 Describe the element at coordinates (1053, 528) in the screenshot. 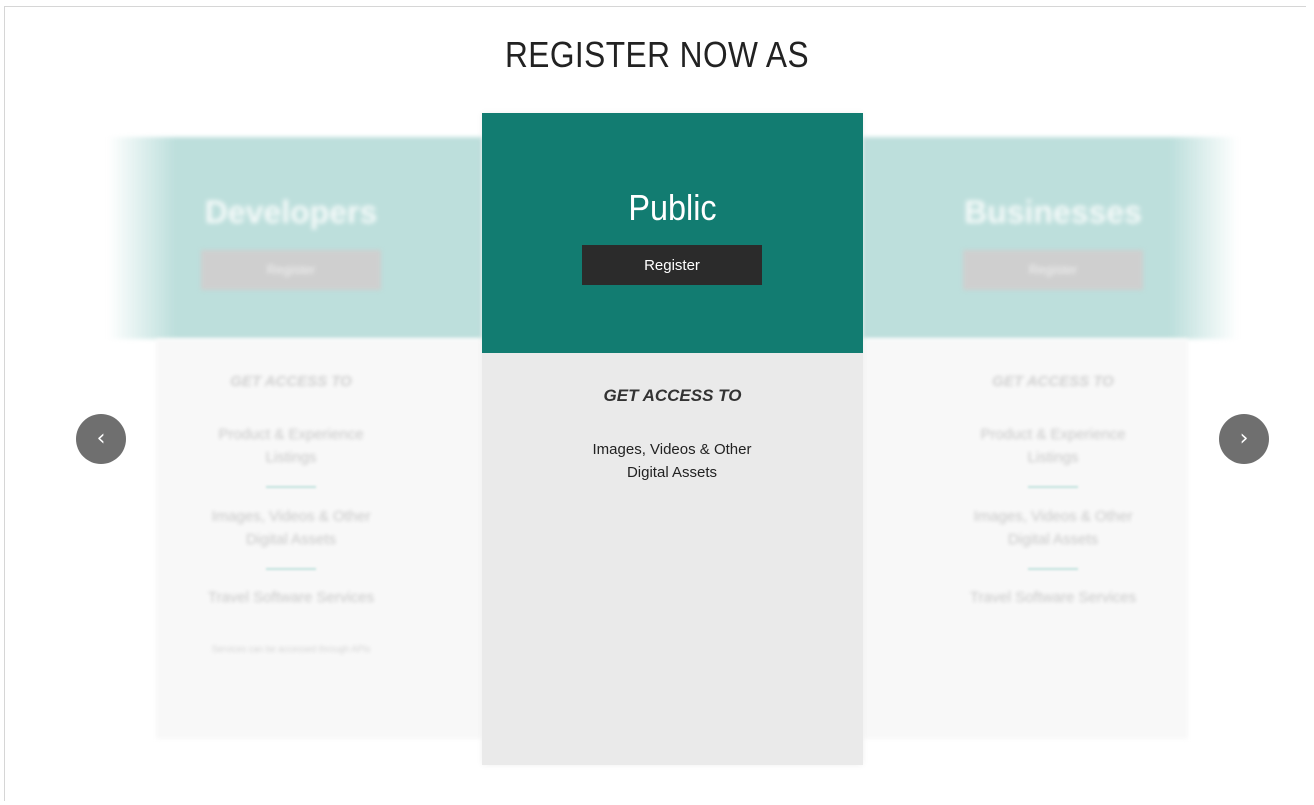

I see `card-businesses-item: Images, Videos & Other Digital Assets` at that location.